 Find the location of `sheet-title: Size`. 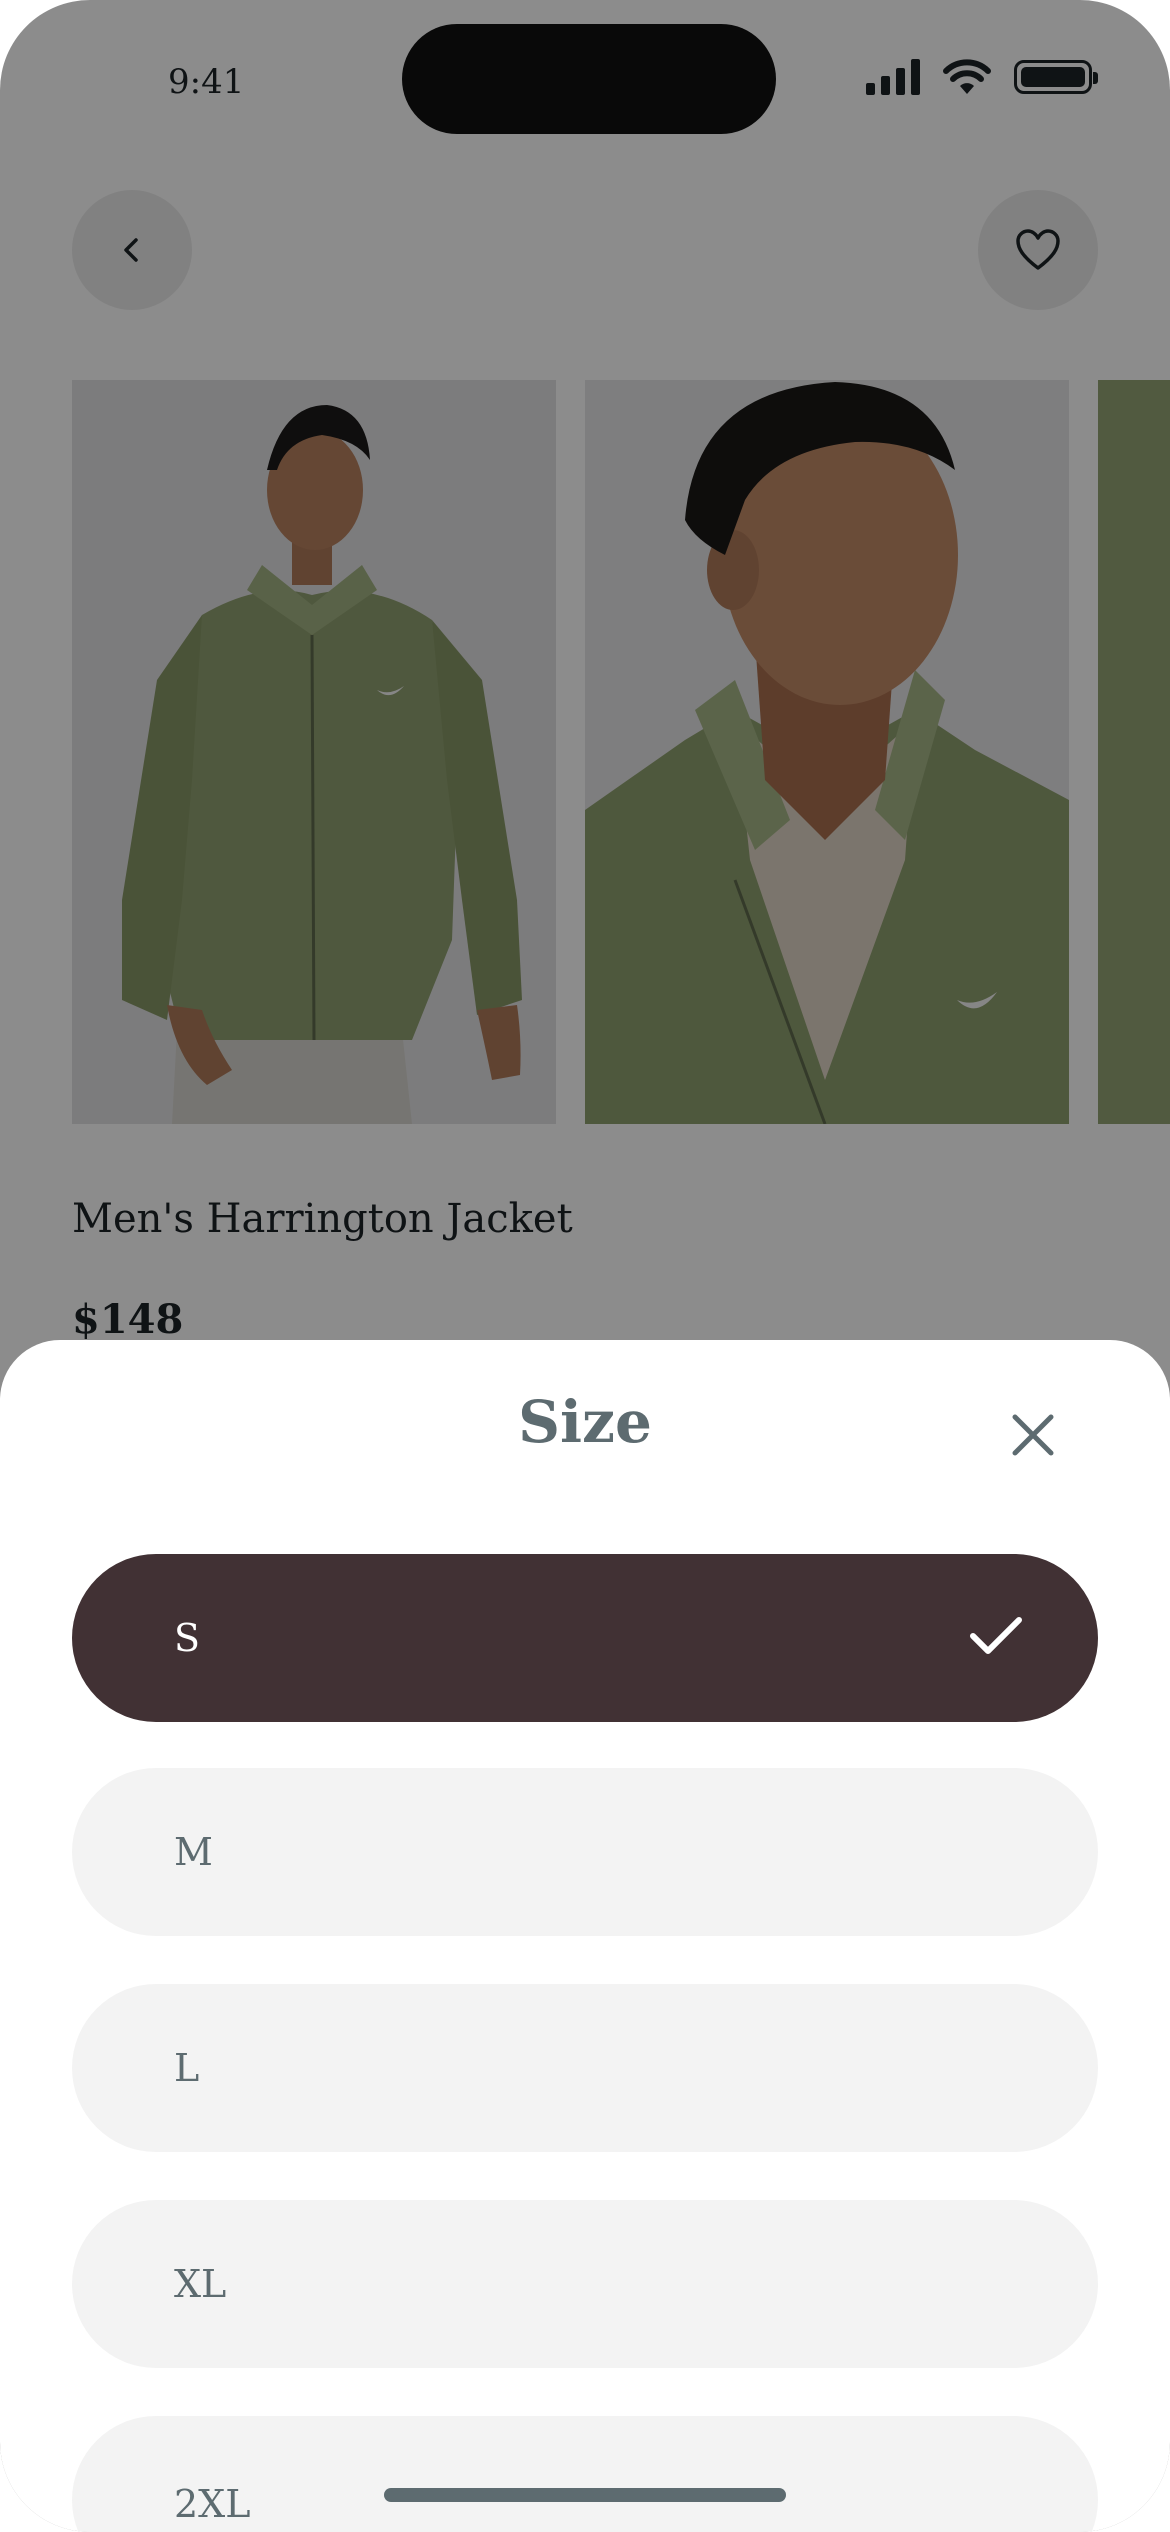

sheet-title: Size is located at coordinates (585, 1422).